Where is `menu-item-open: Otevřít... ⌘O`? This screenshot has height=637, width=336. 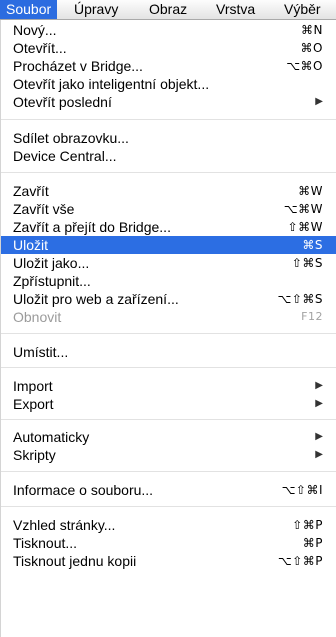
menu-item-open: Otevřít... ⌘O is located at coordinates (168, 48).